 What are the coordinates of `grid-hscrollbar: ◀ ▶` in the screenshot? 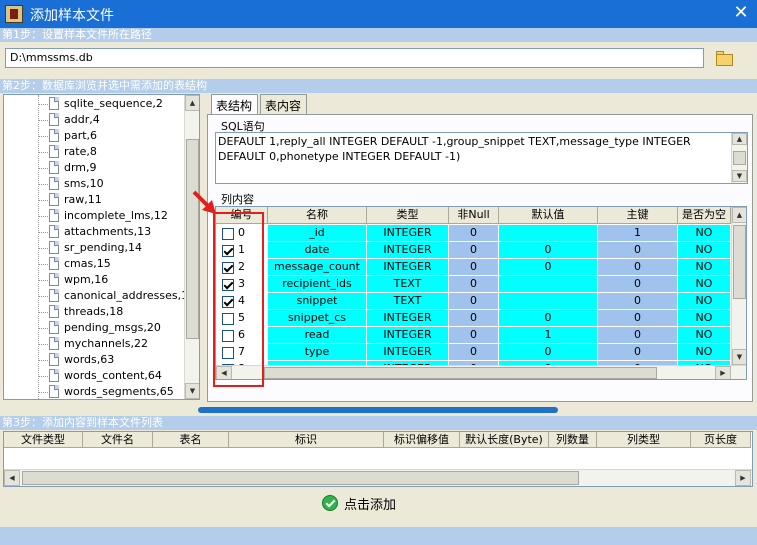 It's located at (481, 372).